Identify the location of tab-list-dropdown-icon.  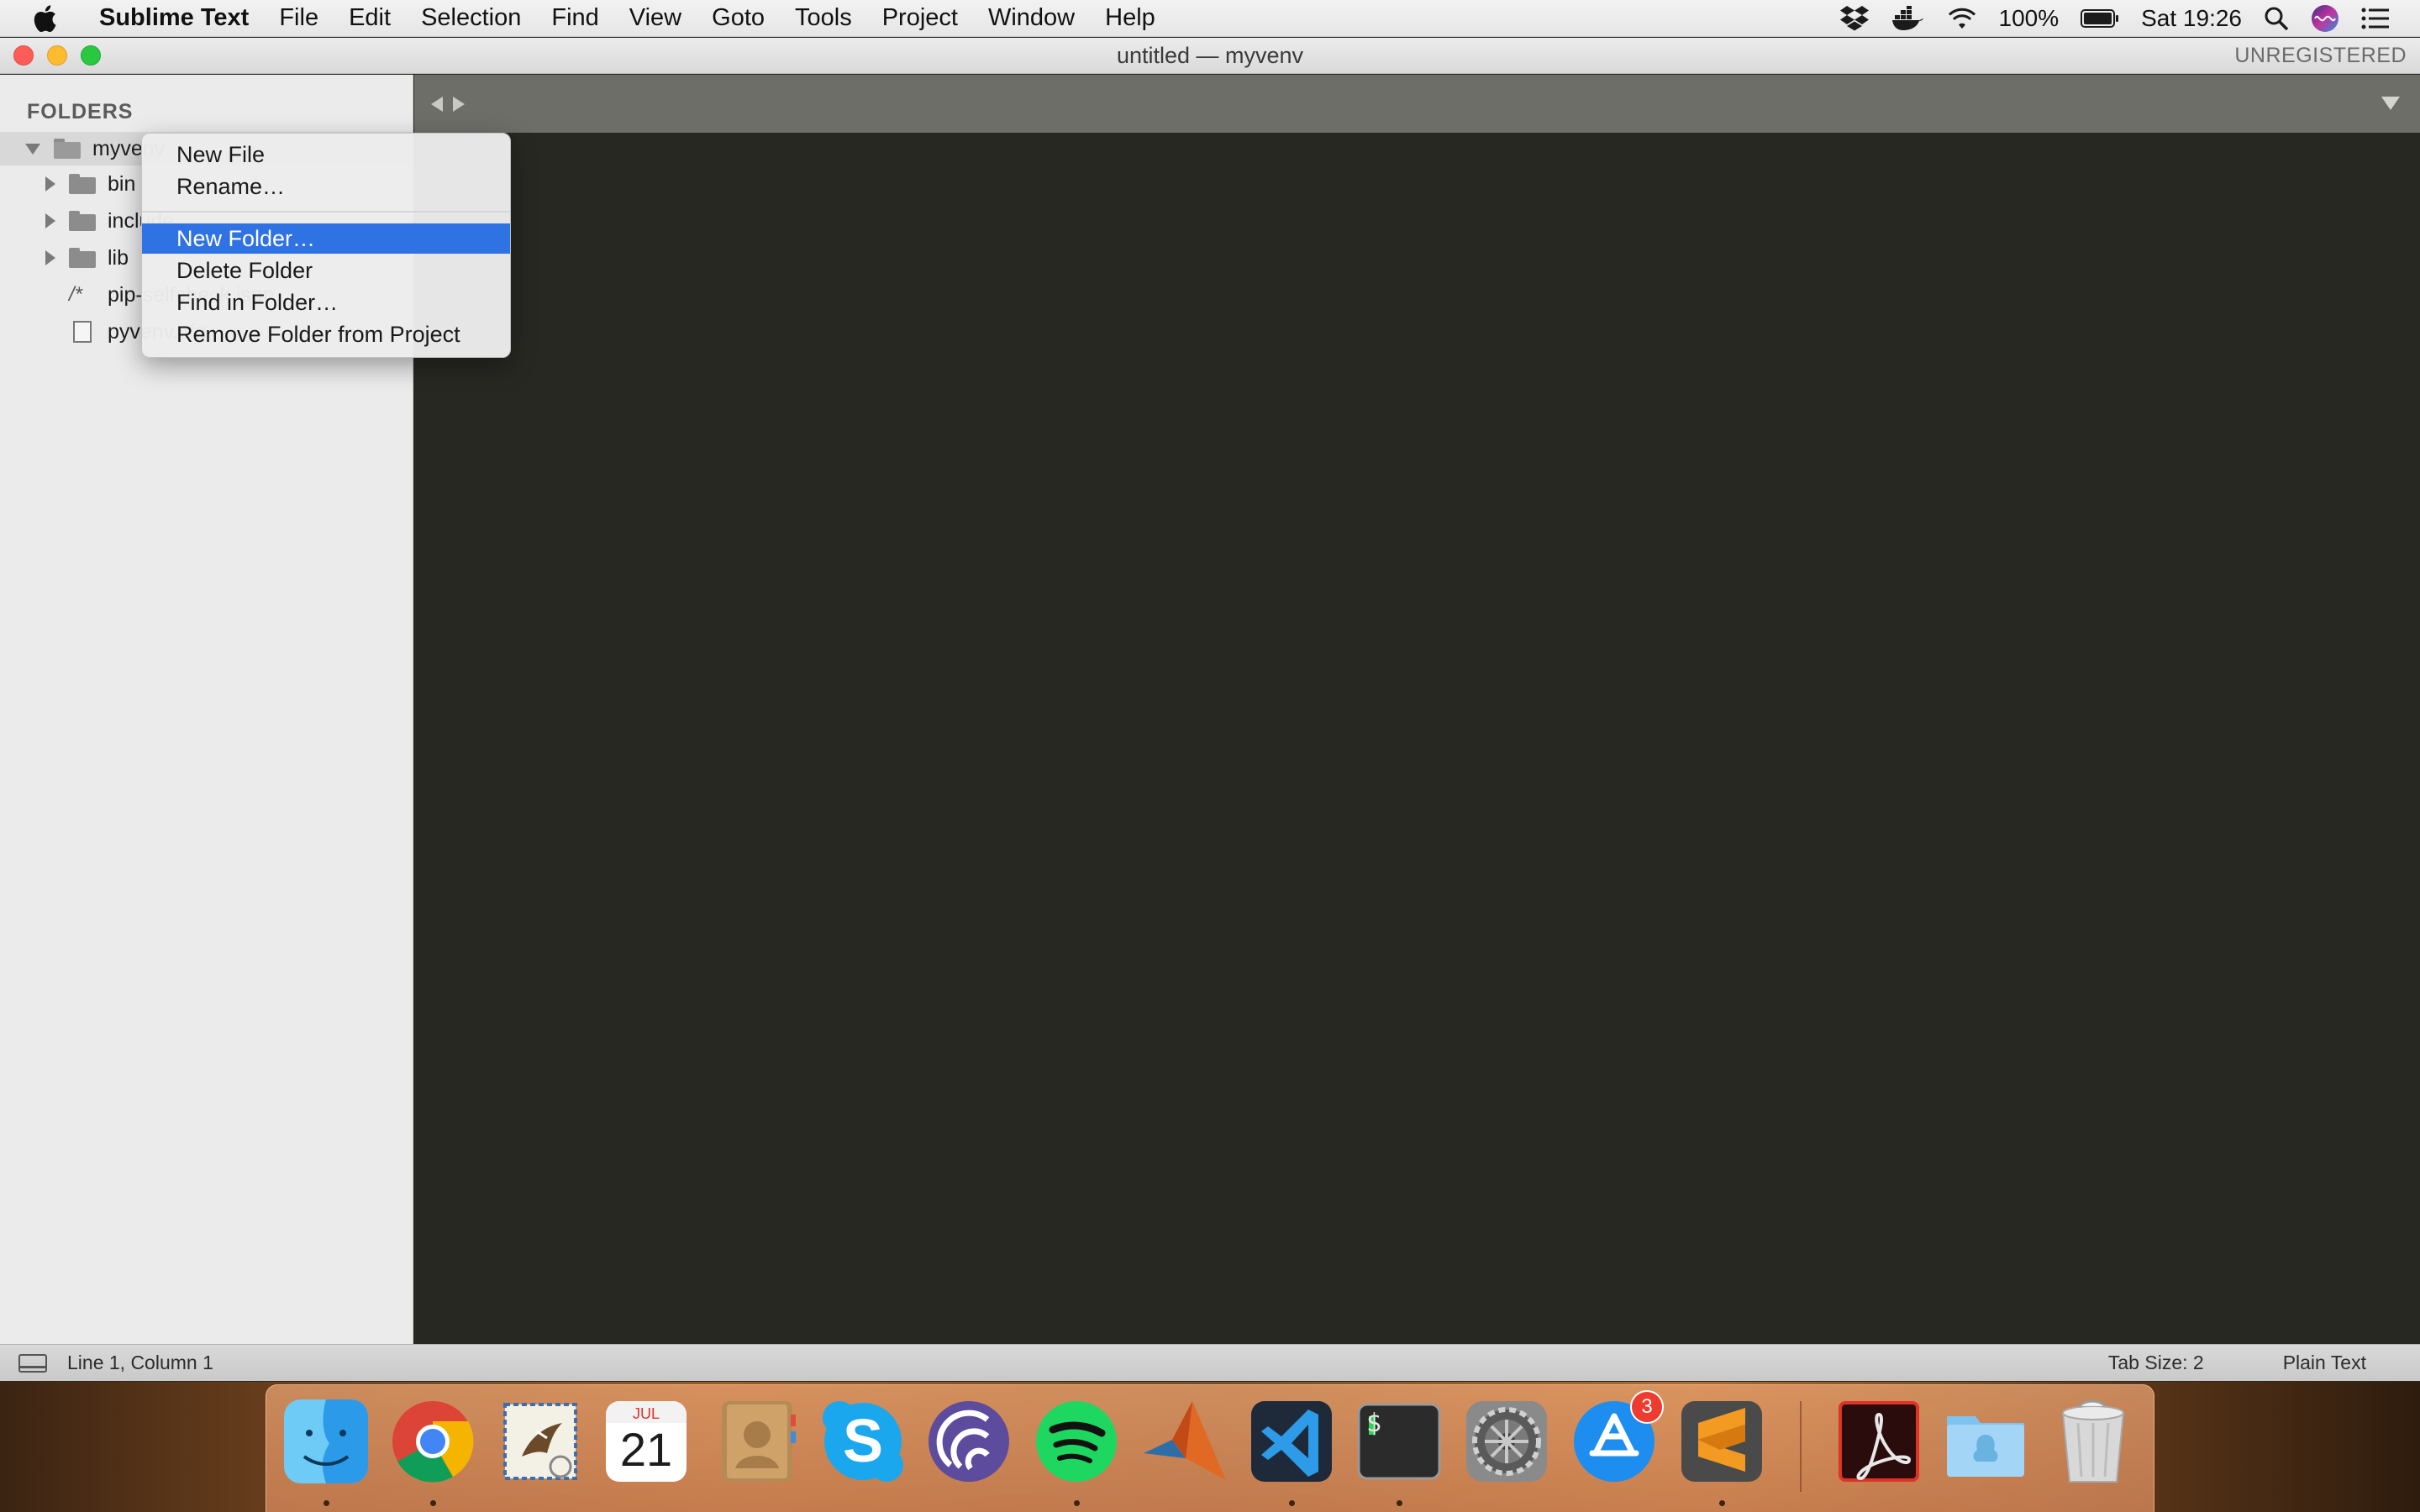
(2390, 103).